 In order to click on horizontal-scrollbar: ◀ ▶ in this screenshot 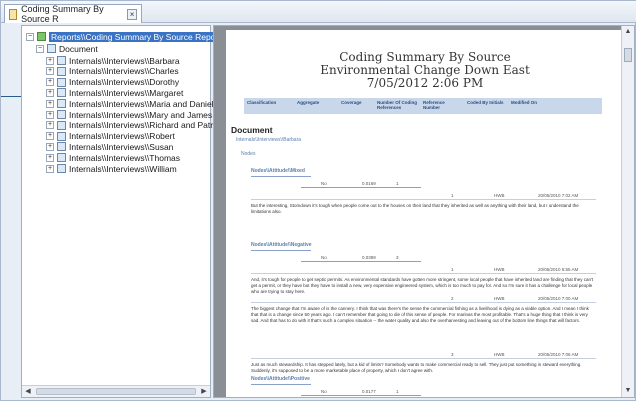, I will do `click(116, 391)`.